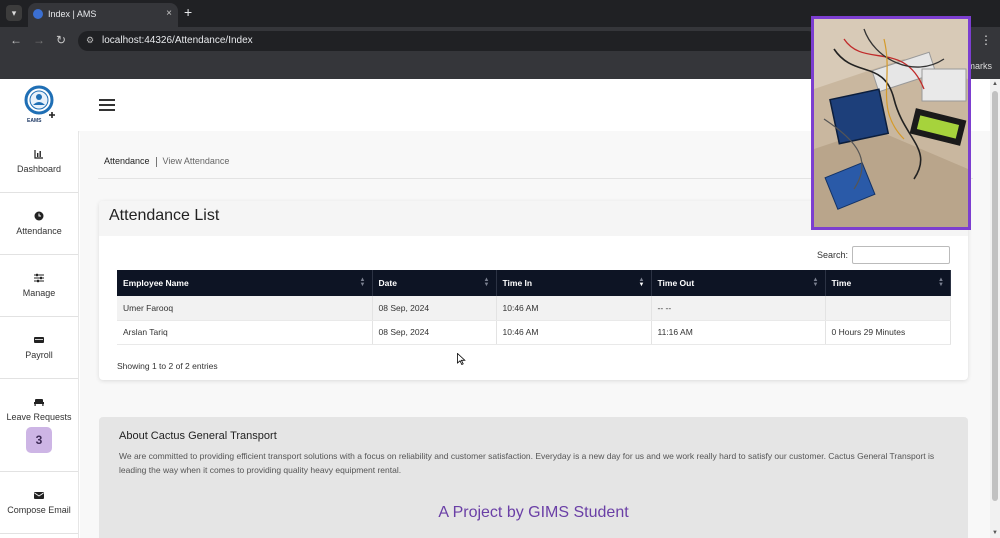 This screenshot has width=1000, height=538. I want to click on cell-time-out: -- --, so click(738, 308).